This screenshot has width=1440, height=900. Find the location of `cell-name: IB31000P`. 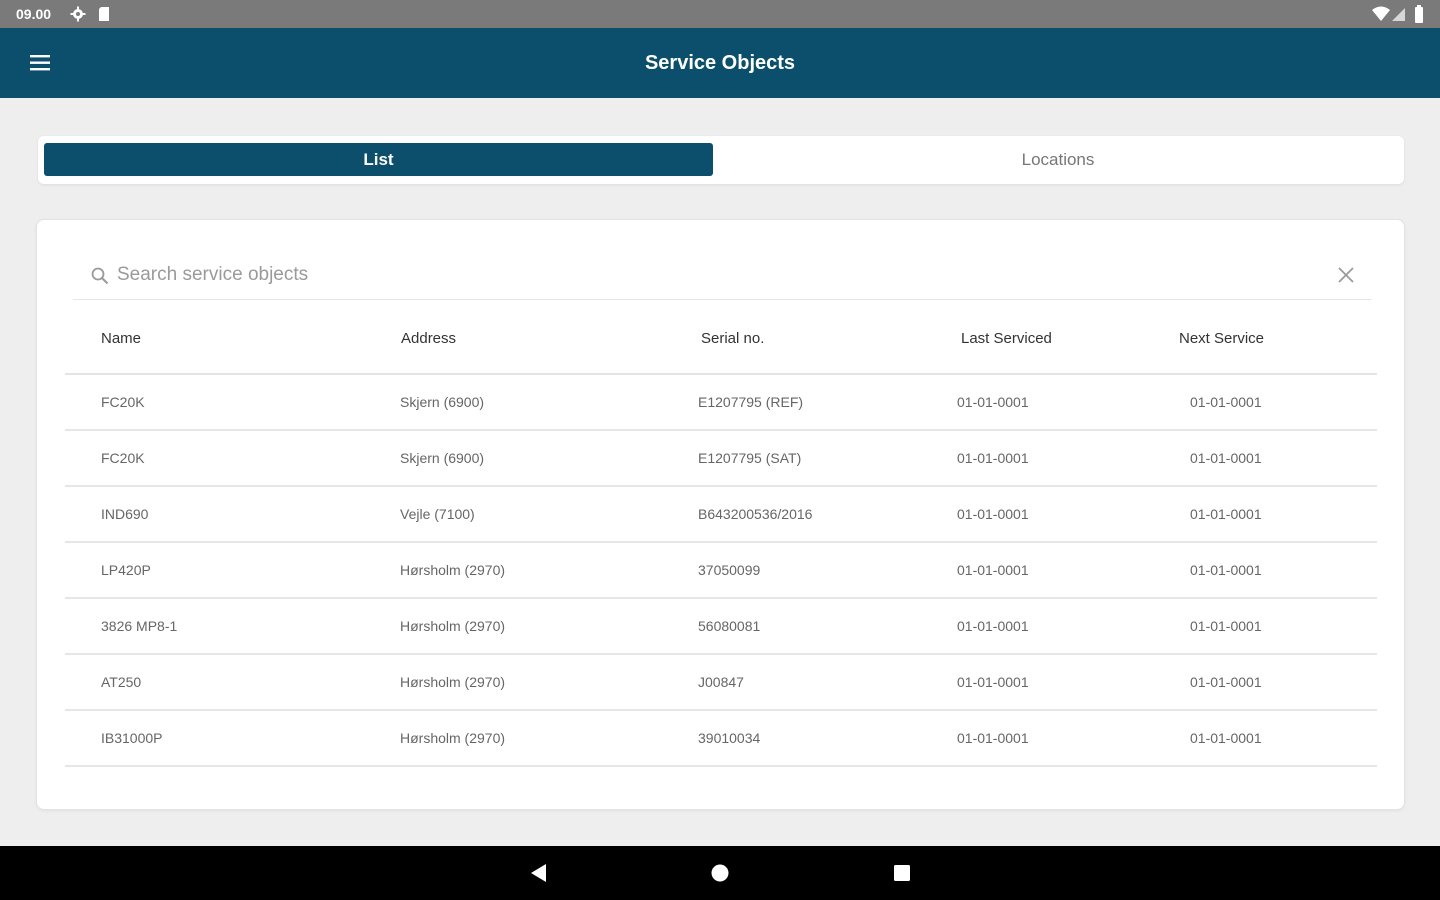

cell-name: IB31000P is located at coordinates (132, 738).